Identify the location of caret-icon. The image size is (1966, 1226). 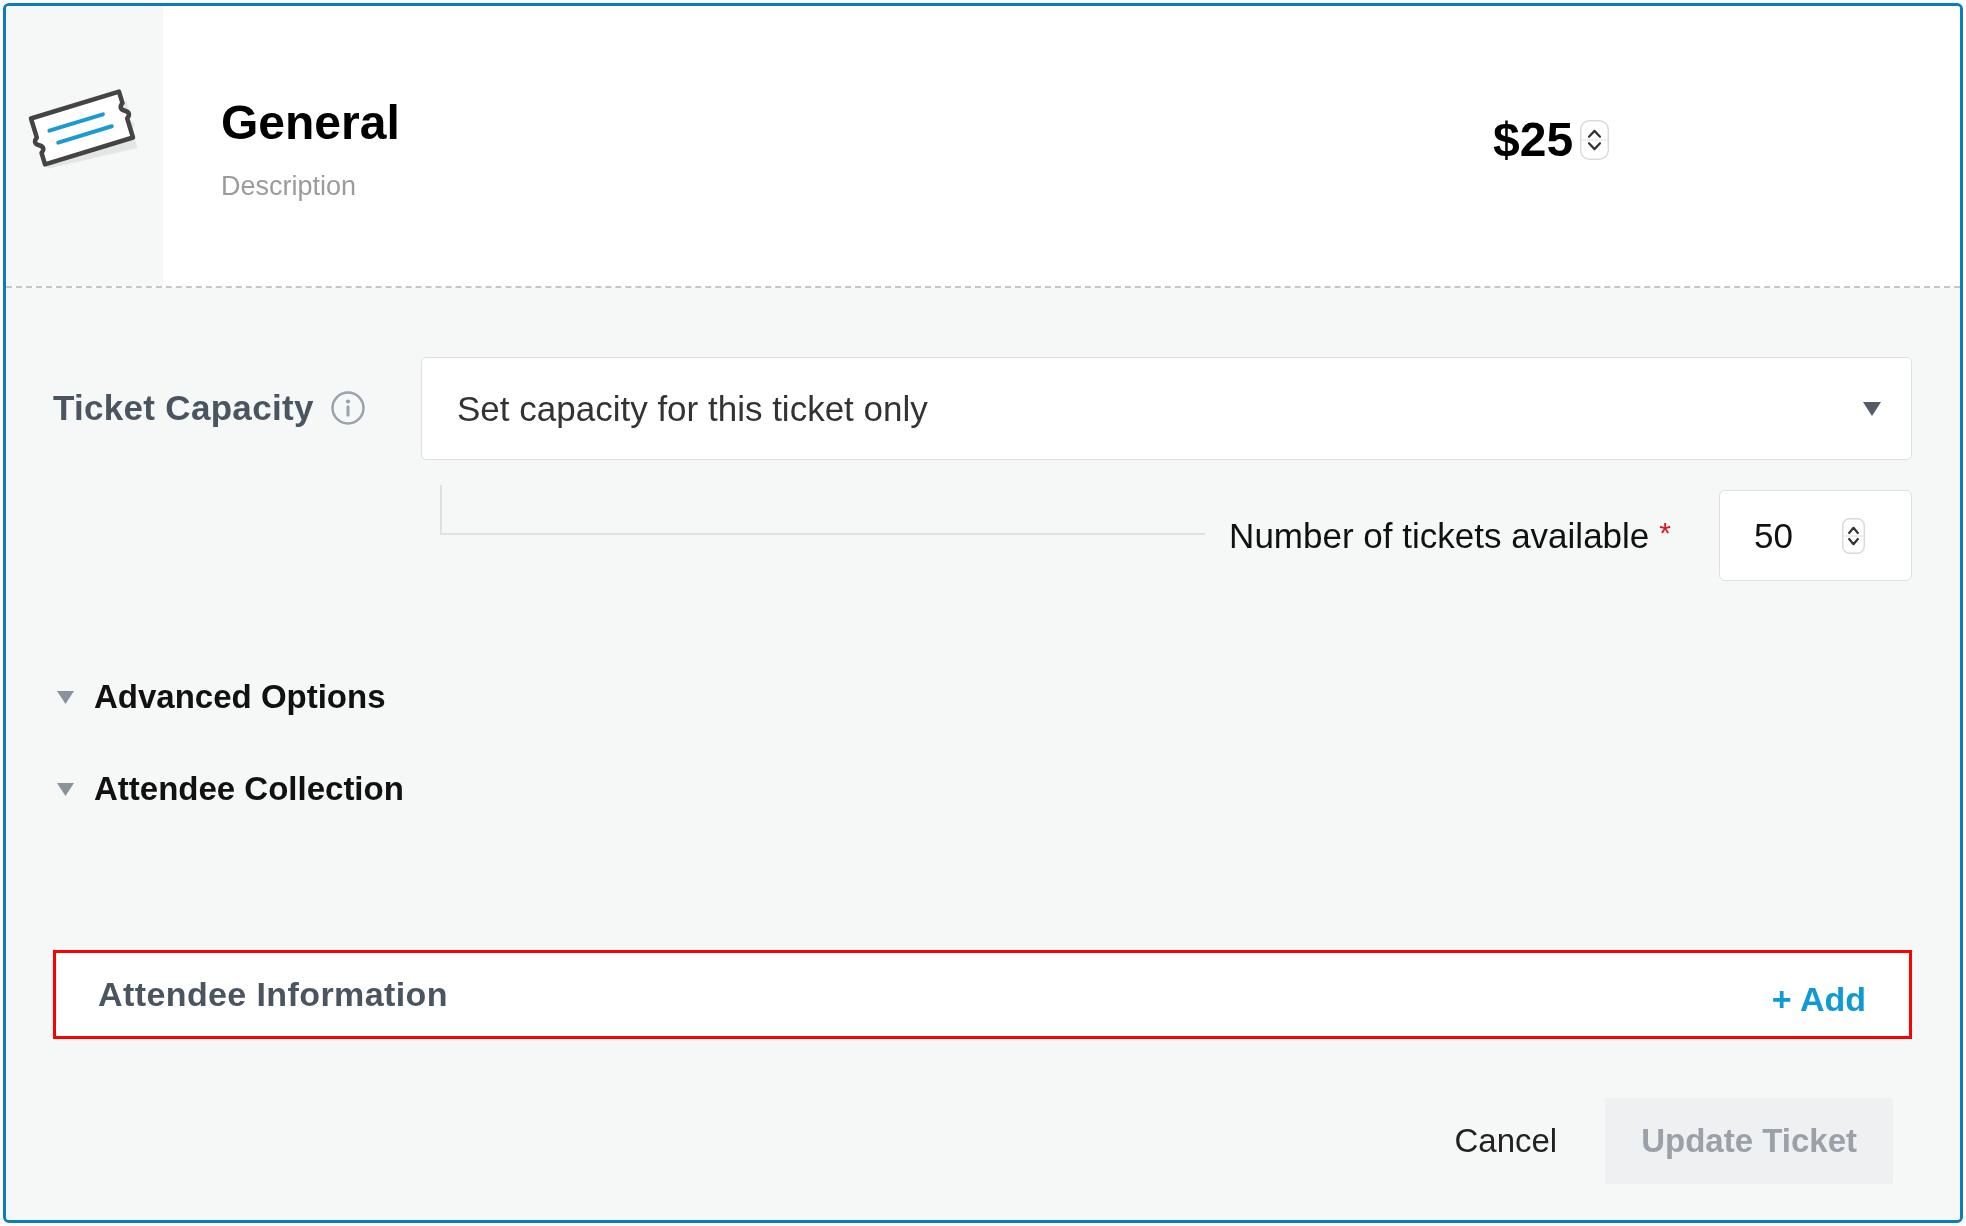
(1872, 408).